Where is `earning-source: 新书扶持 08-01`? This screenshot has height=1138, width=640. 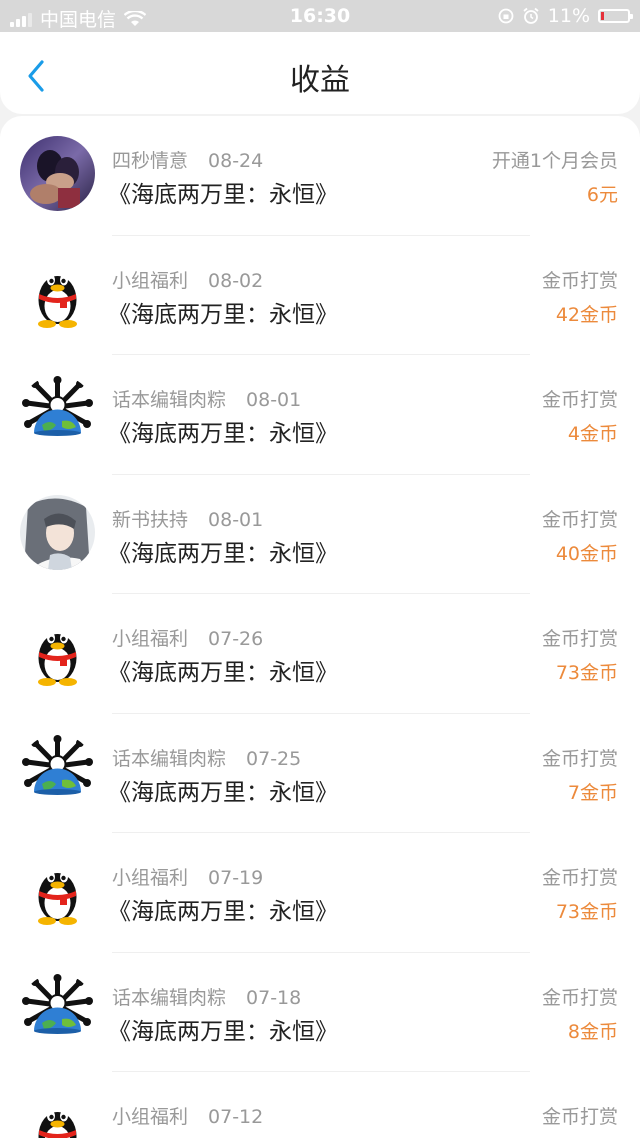 earning-source: 新书扶持 08-01 is located at coordinates (187, 518).